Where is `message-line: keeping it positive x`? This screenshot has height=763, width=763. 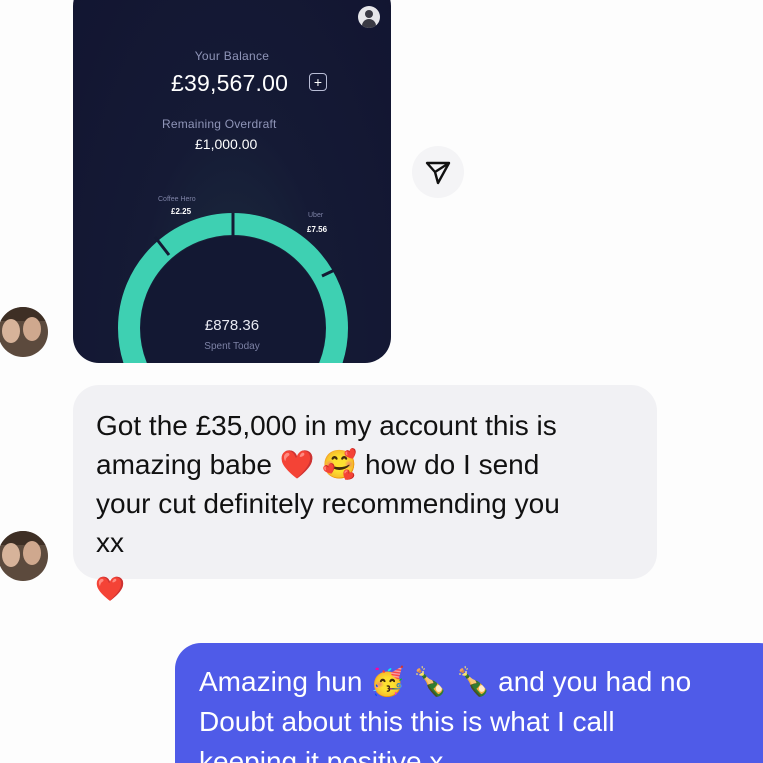 message-line: keeping it positive x is located at coordinates (321, 754).